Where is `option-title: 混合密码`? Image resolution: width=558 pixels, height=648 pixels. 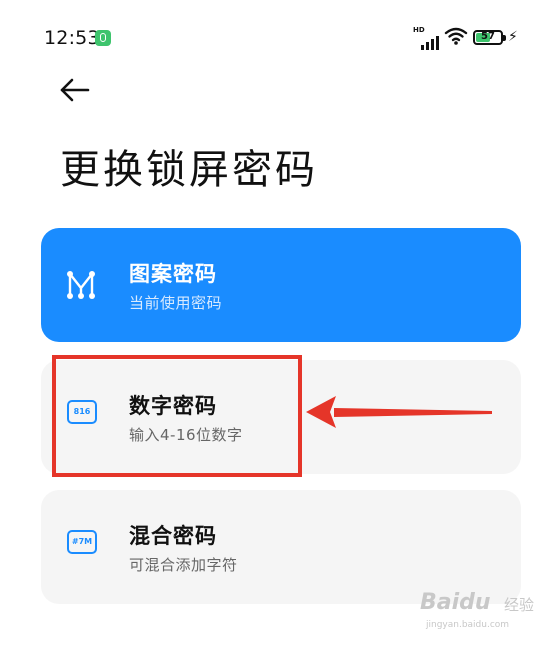
option-title: 混合密码 is located at coordinates (173, 536).